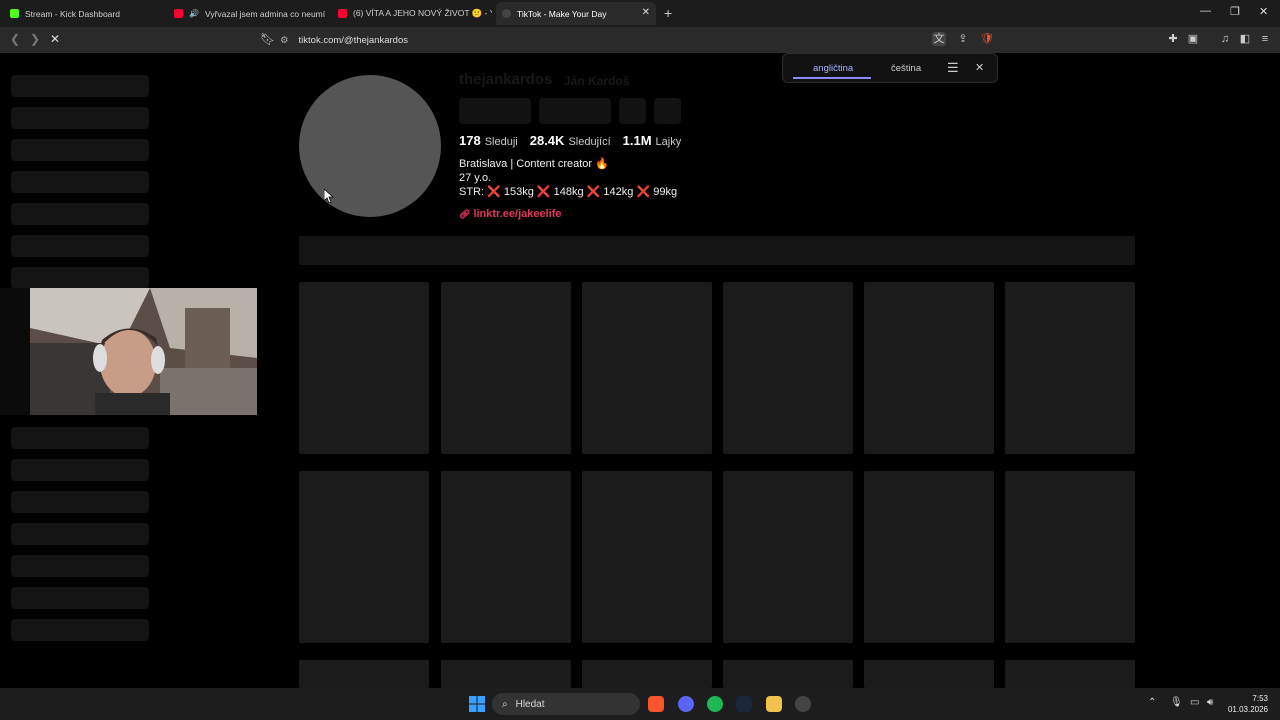 This screenshot has height=720, width=1280. Describe the element at coordinates (979, 67) in the screenshot. I see `translate-close-icon: ✕` at that location.